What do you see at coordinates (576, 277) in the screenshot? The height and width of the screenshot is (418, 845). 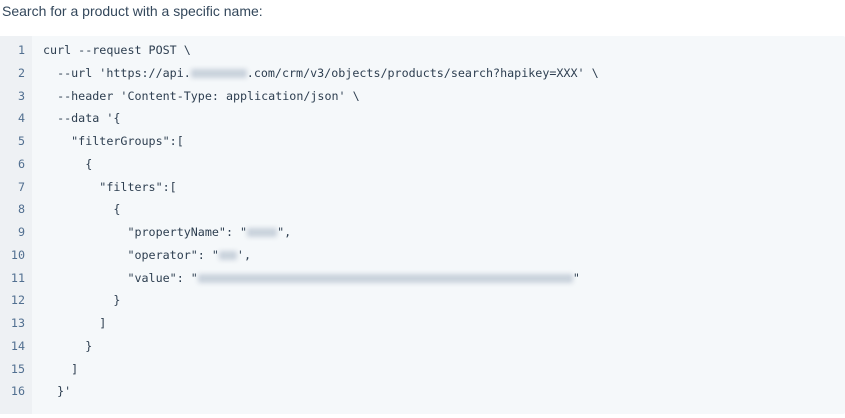 I see `code-segment: "` at bounding box center [576, 277].